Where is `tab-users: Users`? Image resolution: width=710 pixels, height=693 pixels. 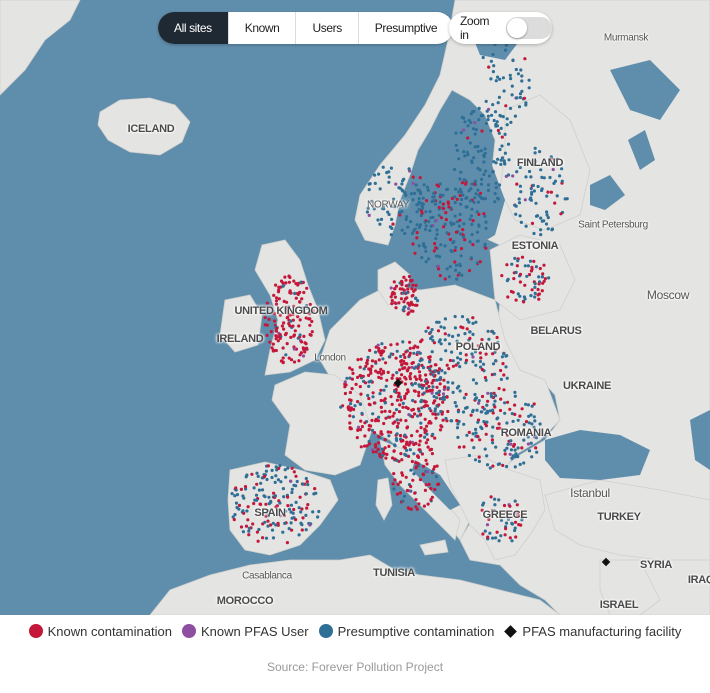
tab-users: Users is located at coordinates (327, 28).